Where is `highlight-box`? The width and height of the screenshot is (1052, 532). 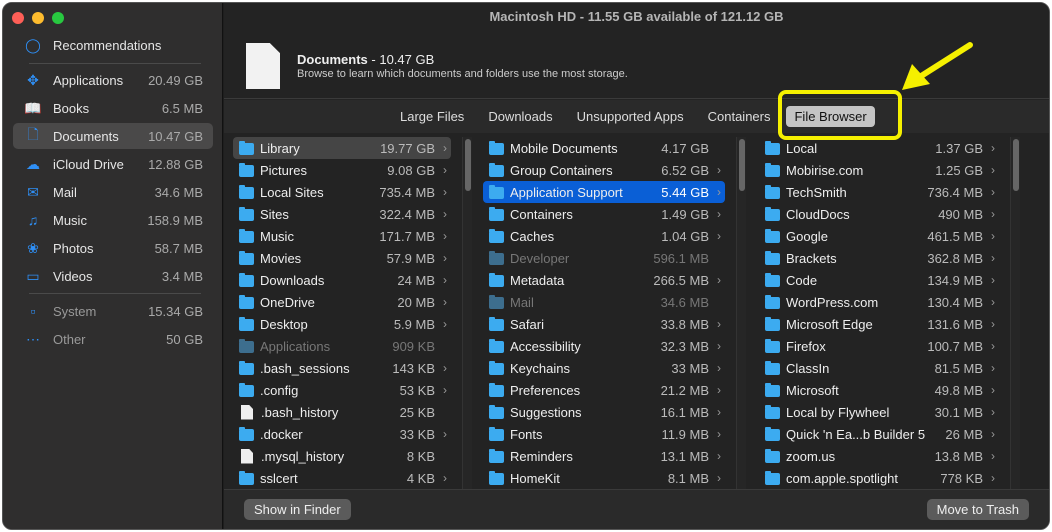
highlight-box is located at coordinates (840, 115).